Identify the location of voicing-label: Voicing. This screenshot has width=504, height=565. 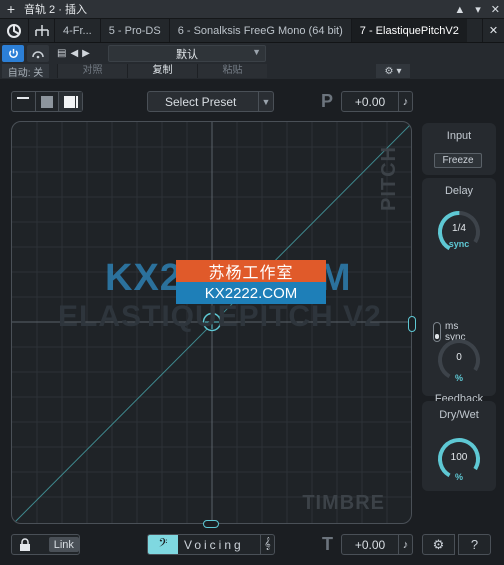
(214, 544).